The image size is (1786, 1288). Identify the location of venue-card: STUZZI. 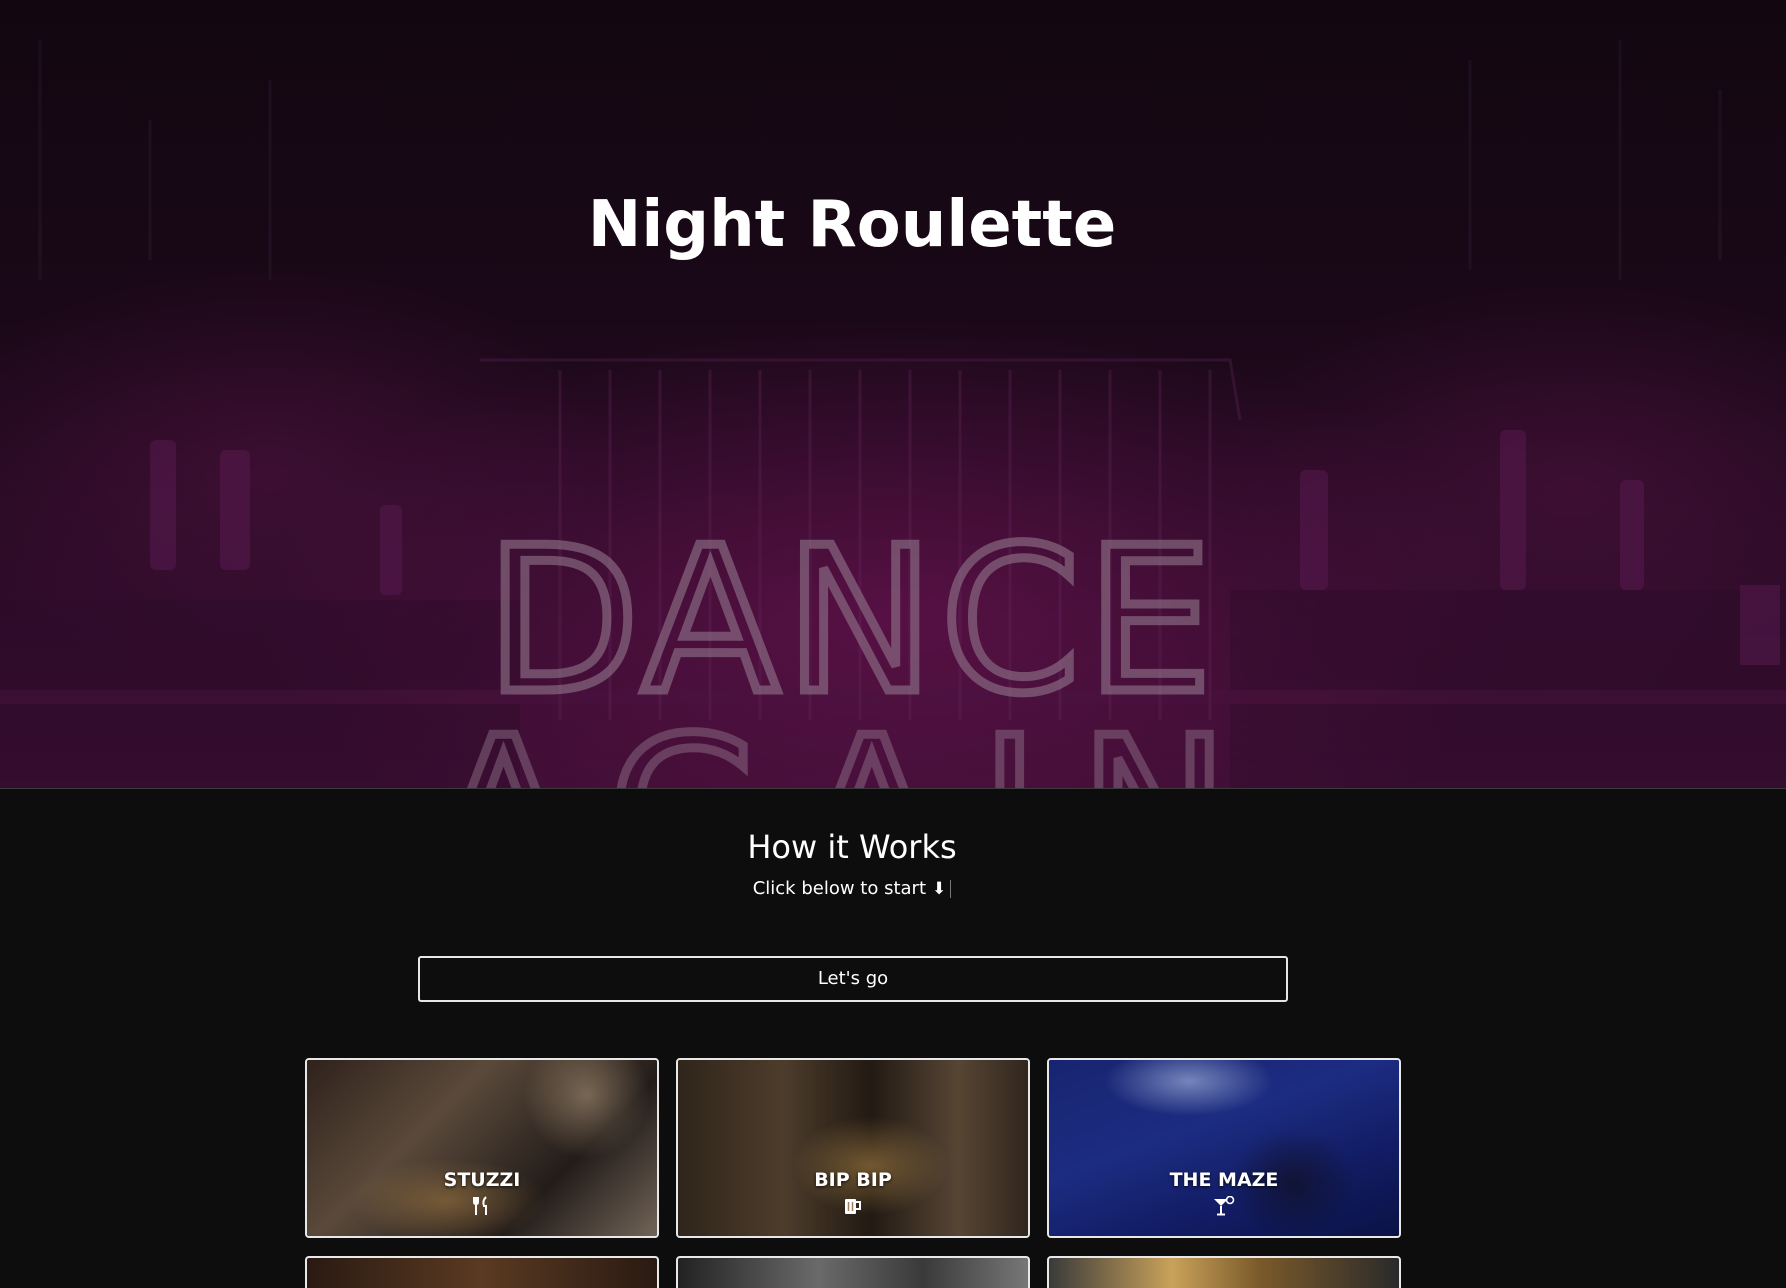
(482, 1148).